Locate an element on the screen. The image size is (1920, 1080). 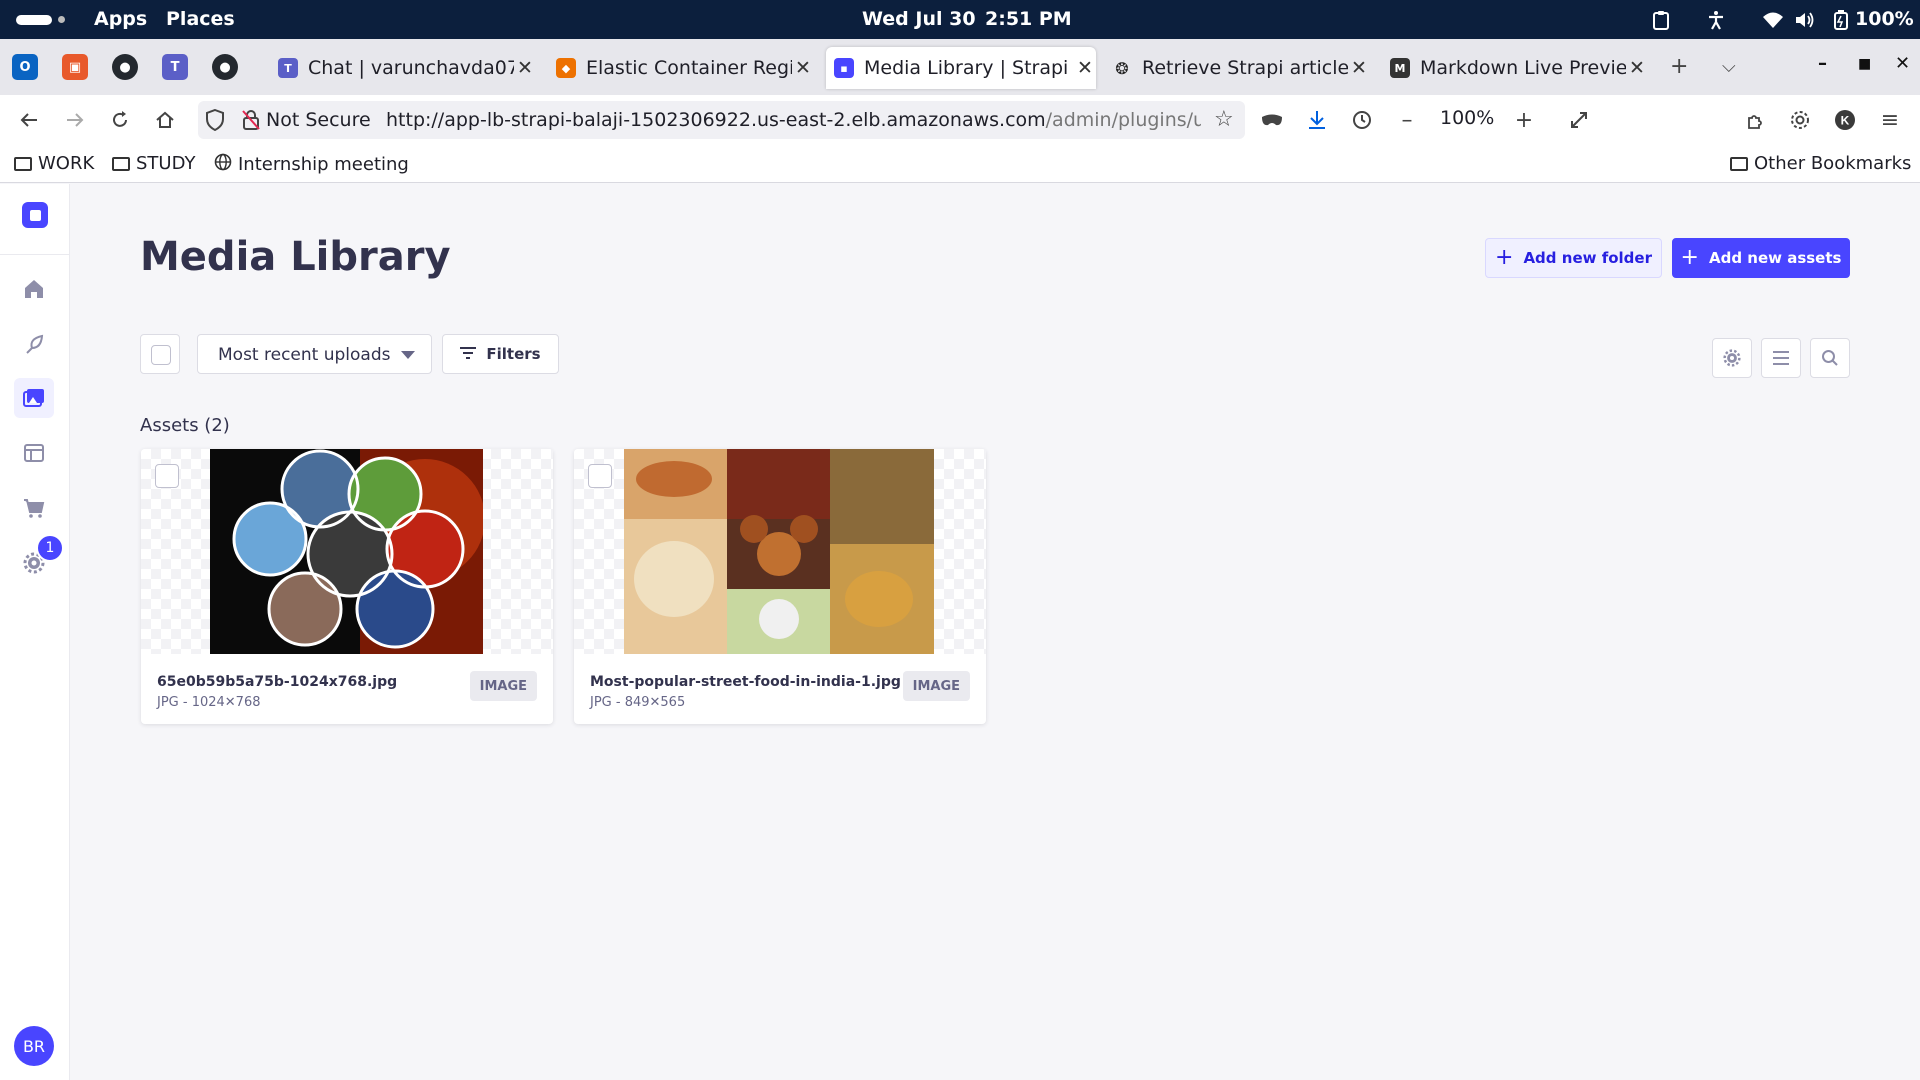
places-menu: Places is located at coordinates (200, 19).